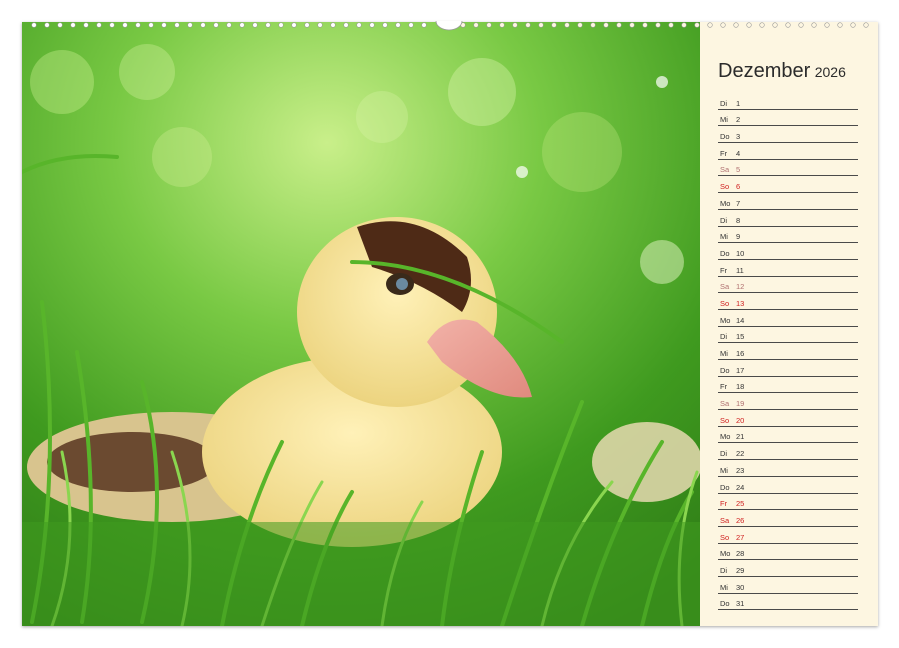 This screenshot has height=648, width=899. Describe the element at coordinates (788, 101) in the screenshot. I see `day-row: Di 1` at that location.